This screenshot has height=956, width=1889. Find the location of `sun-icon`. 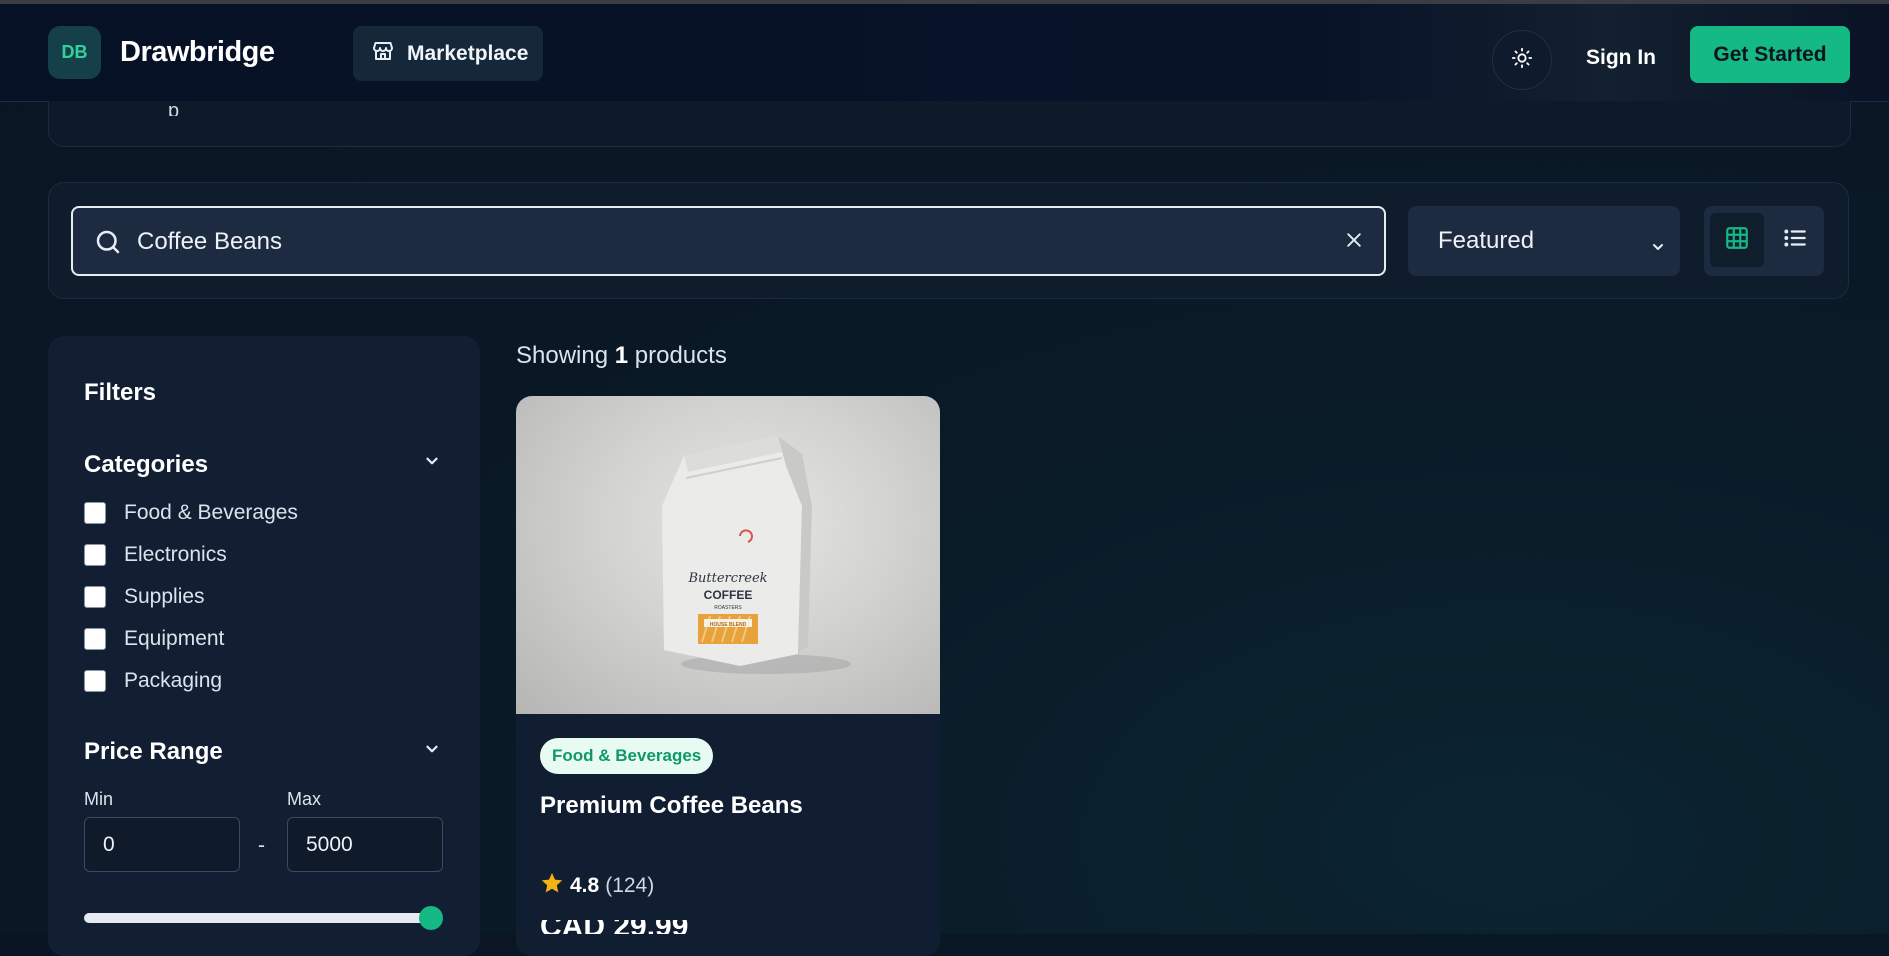

sun-icon is located at coordinates (1522, 60).